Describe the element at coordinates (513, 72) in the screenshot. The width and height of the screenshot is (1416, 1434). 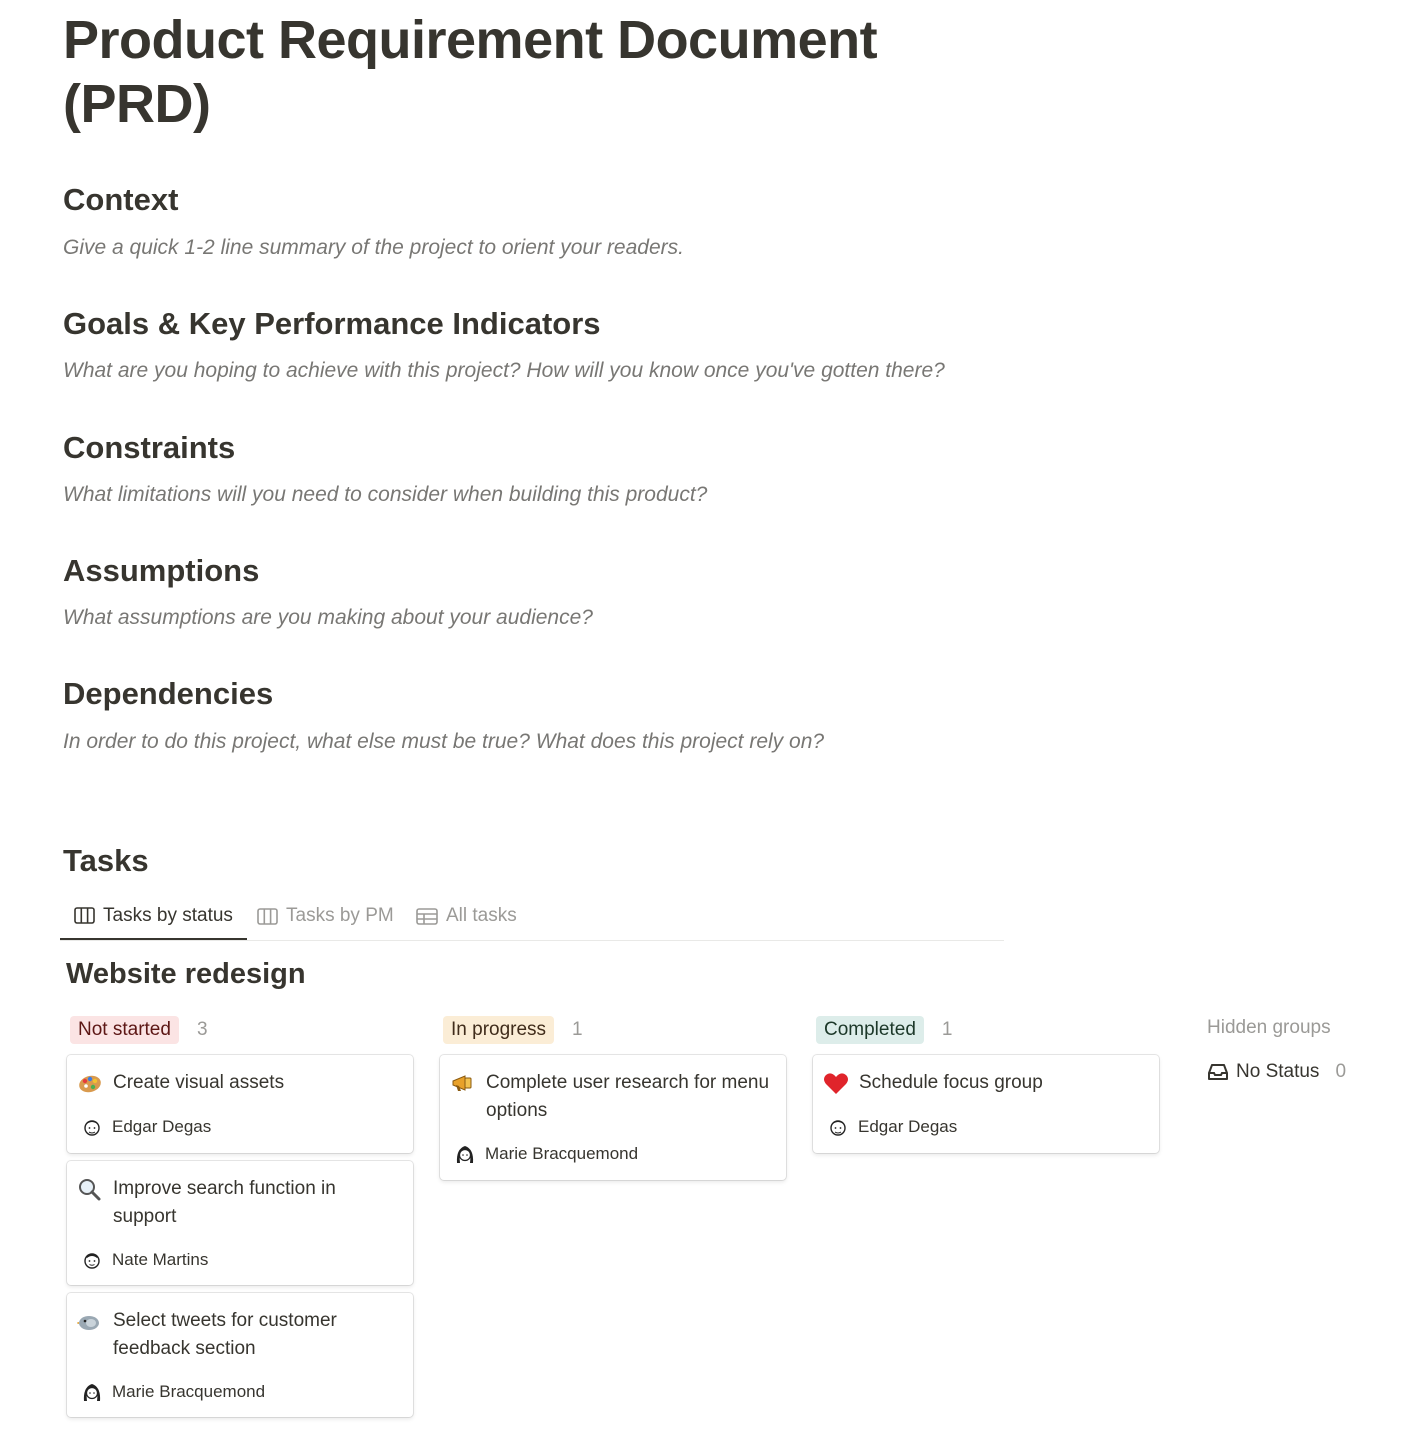
I see `page-title: Product Requirement Document (PRD)` at that location.